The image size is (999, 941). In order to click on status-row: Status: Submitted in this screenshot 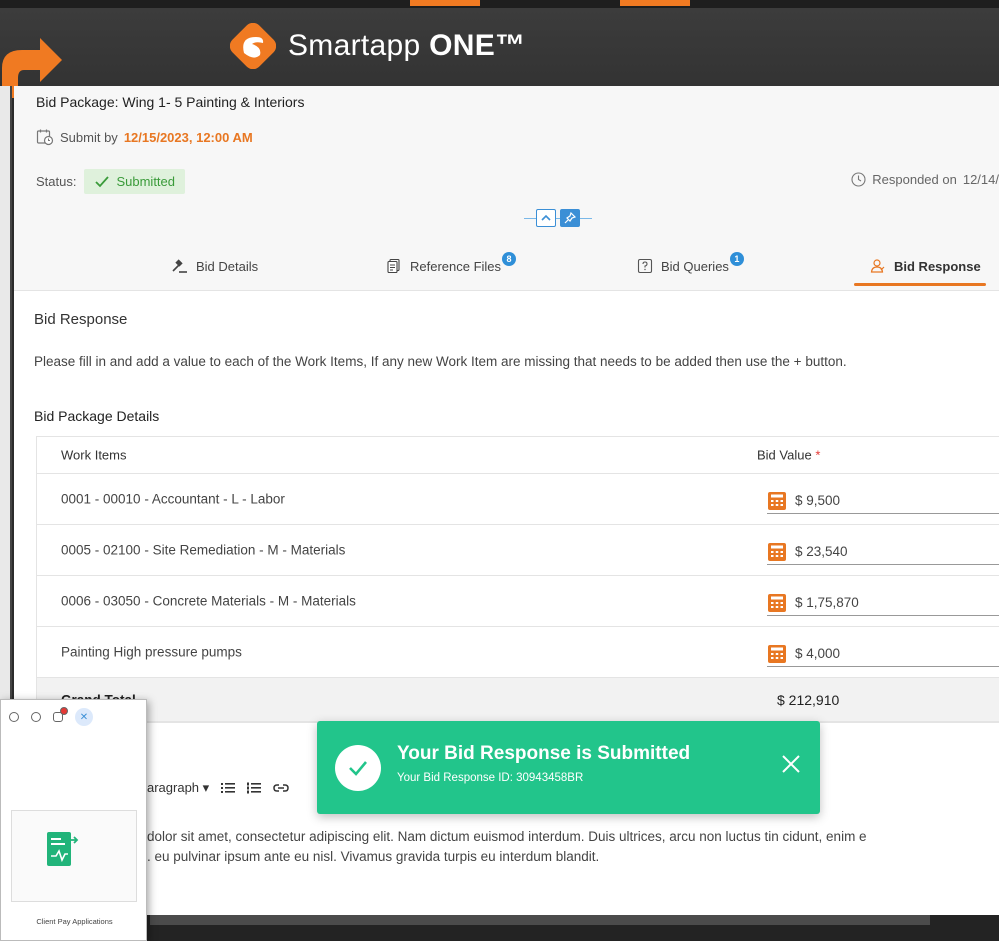, I will do `click(111, 181)`.